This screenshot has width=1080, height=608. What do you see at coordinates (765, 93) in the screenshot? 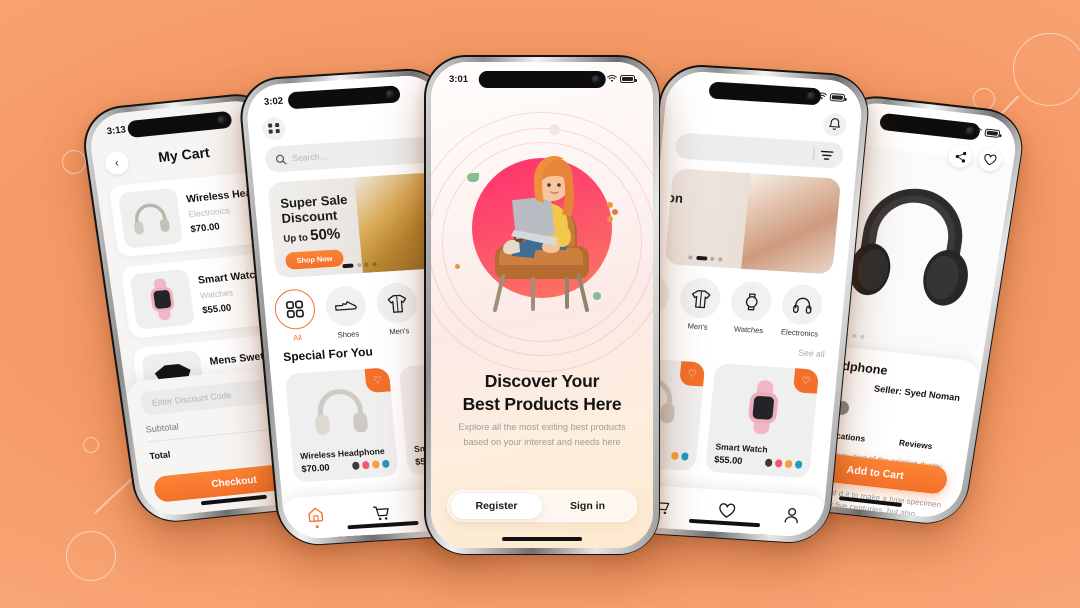
I see `shop-dynamic-island` at bounding box center [765, 93].